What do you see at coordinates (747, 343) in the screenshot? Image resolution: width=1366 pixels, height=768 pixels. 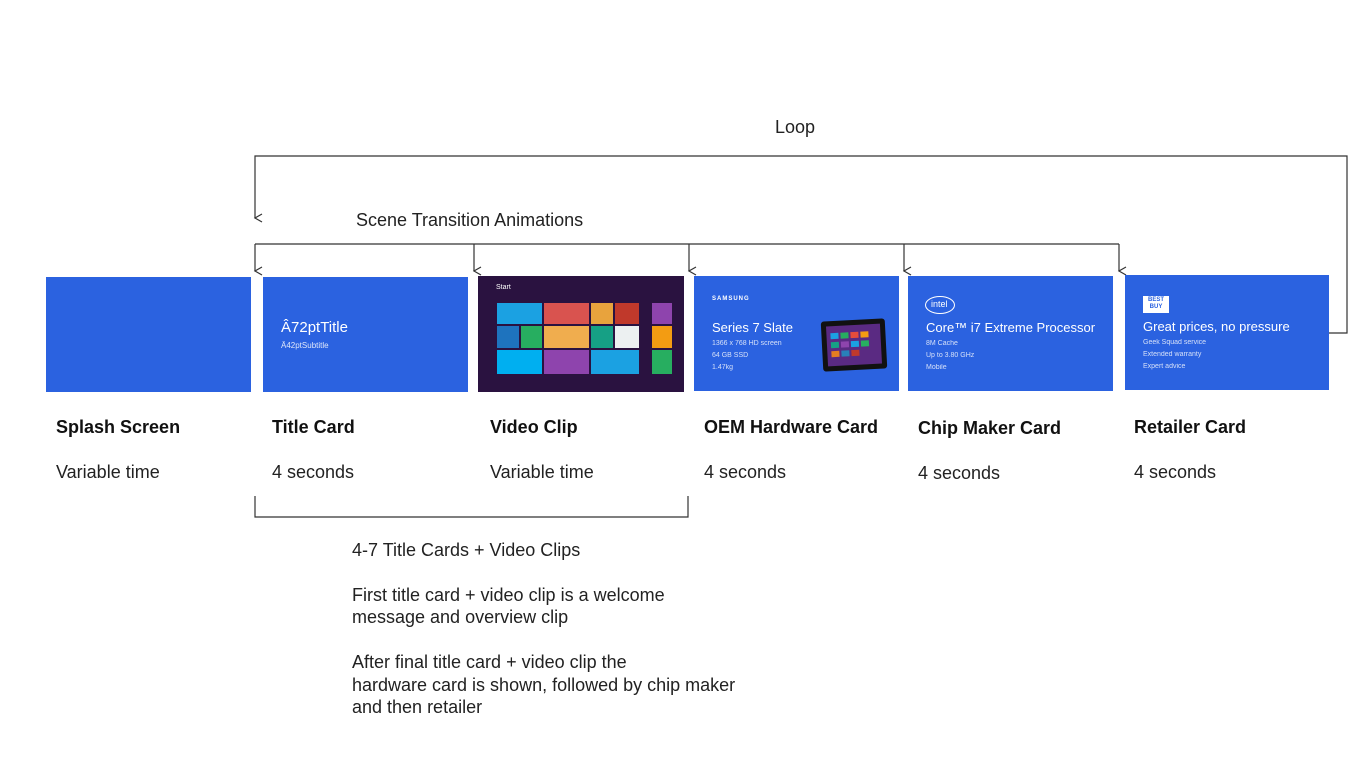 I see `oem-spec: 1366 x 768 HD screen` at bounding box center [747, 343].